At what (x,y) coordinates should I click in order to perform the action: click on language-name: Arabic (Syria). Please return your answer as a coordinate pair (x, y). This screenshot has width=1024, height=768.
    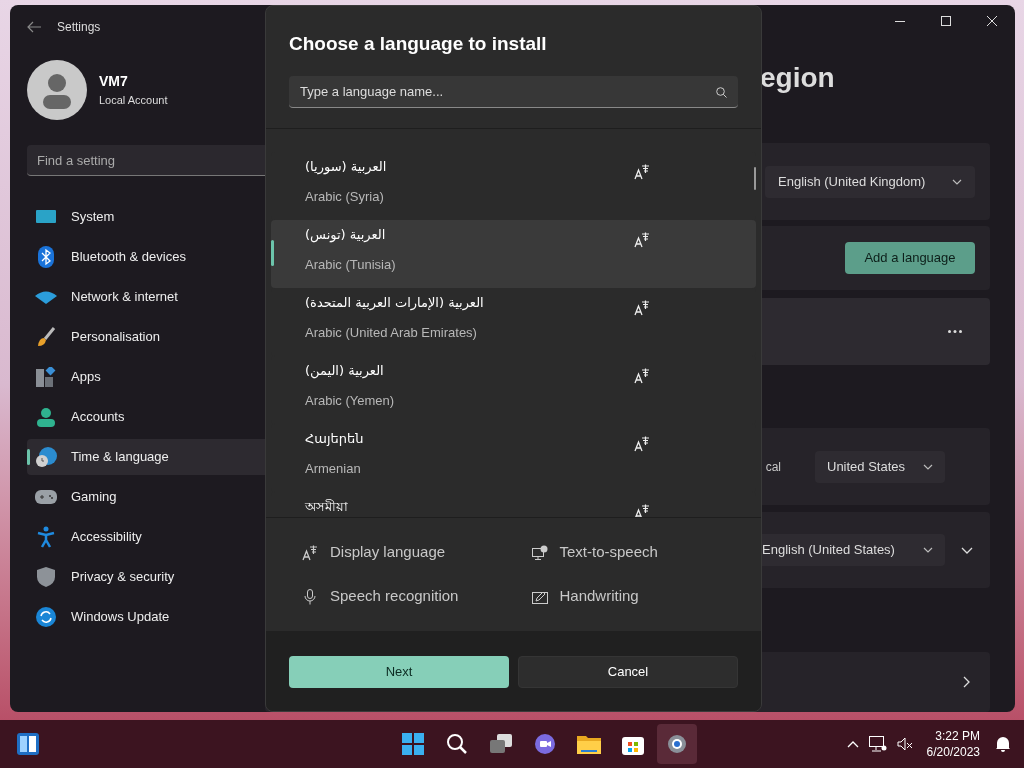
    Looking at the image, I should click on (345, 197).